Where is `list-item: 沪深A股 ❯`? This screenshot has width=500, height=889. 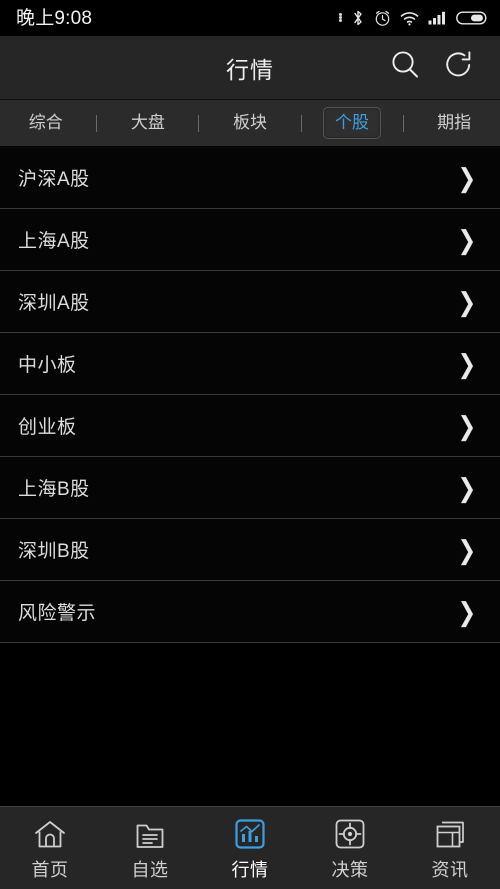 list-item: 沪深A股 ❯ is located at coordinates (250, 178).